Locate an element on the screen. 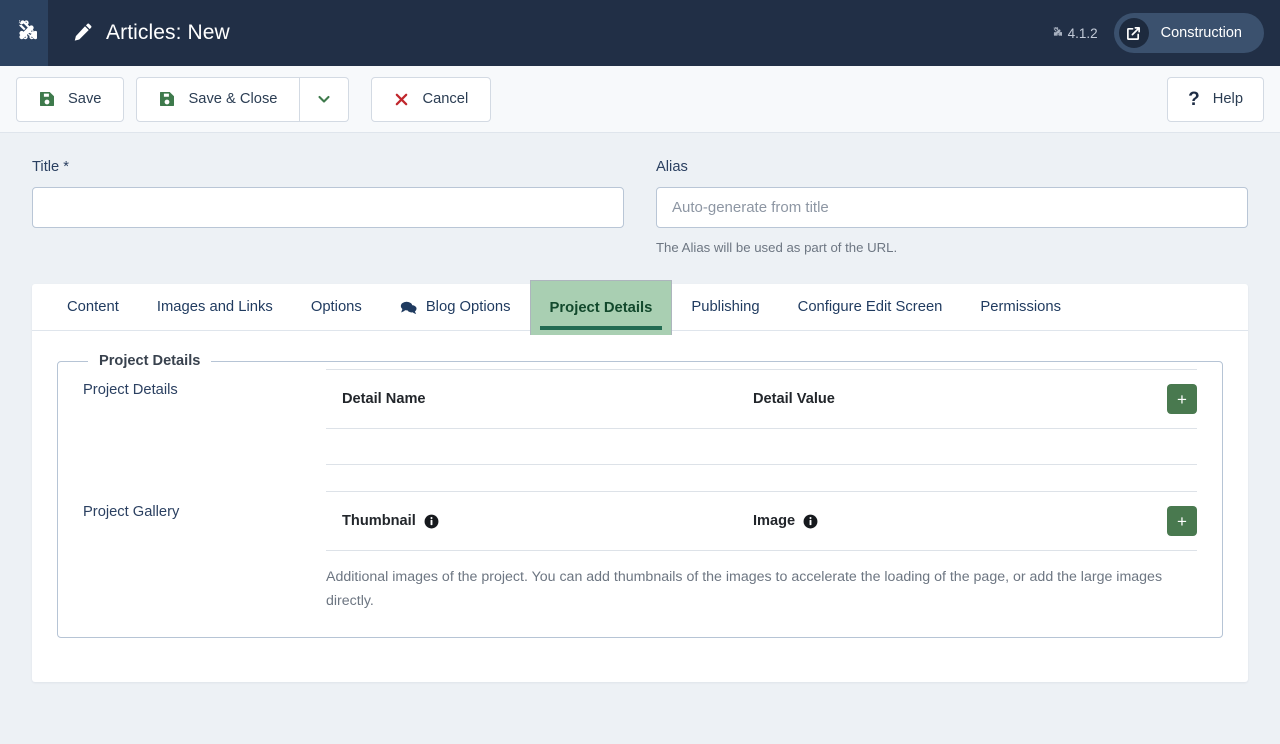  save-and-close-label: Save & Close is located at coordinates (233, 99).